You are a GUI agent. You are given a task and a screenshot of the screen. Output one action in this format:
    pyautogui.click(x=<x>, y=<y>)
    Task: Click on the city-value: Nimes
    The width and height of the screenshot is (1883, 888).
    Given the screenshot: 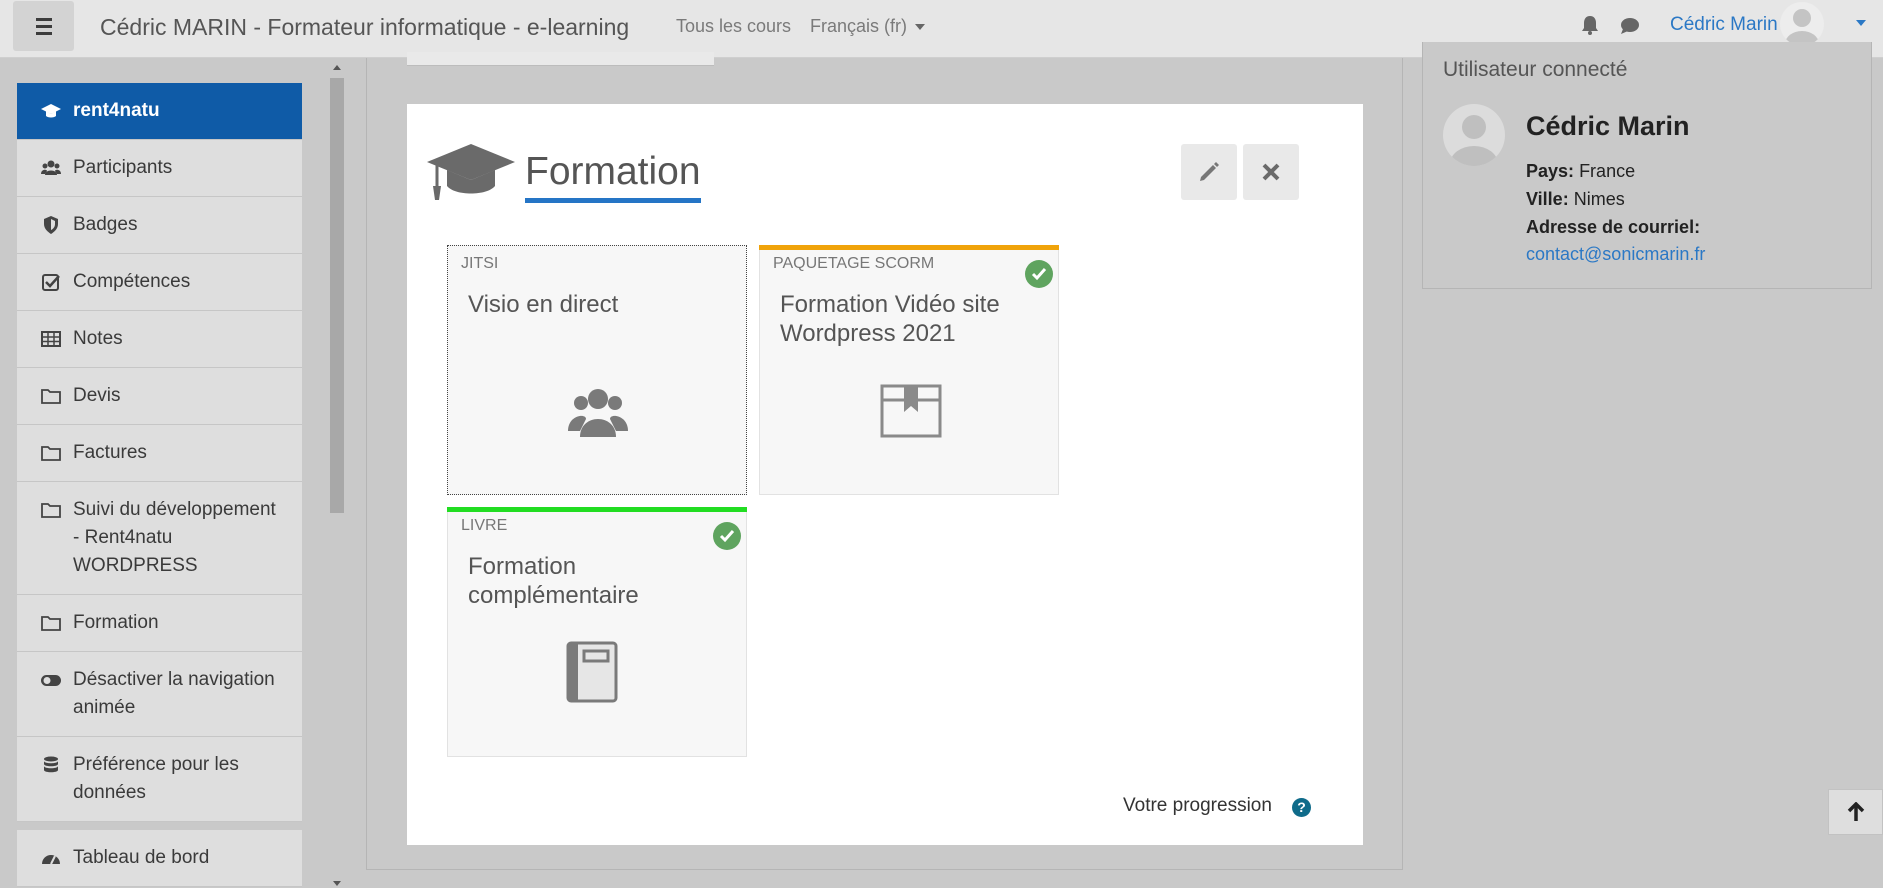 What is the action you would take?
    pyautogui.click(x=1599, y=199)
    